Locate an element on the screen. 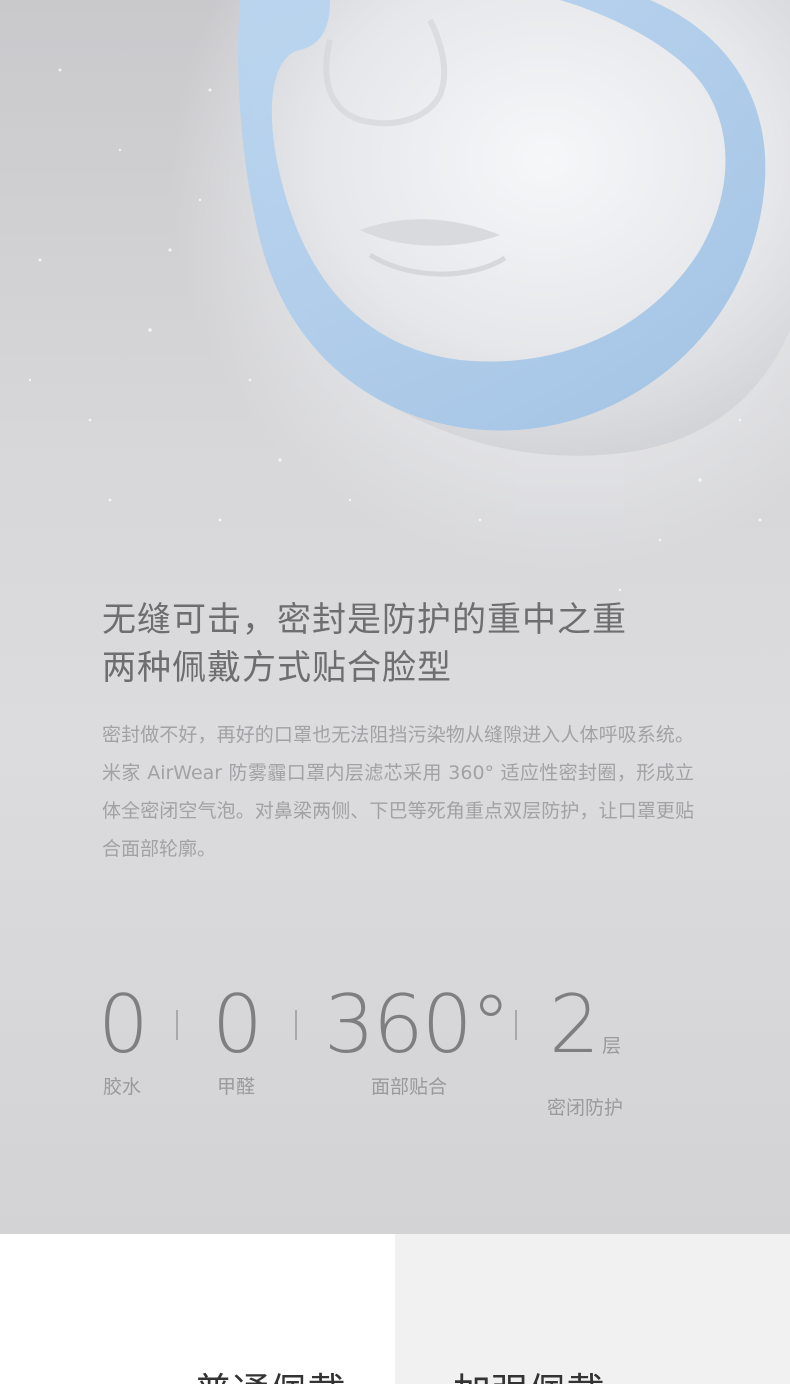 The height and width of the screenshot is (1384, 790). tab-normal-wearing: 普通佩戴 is located at coordinates (197, 1309).